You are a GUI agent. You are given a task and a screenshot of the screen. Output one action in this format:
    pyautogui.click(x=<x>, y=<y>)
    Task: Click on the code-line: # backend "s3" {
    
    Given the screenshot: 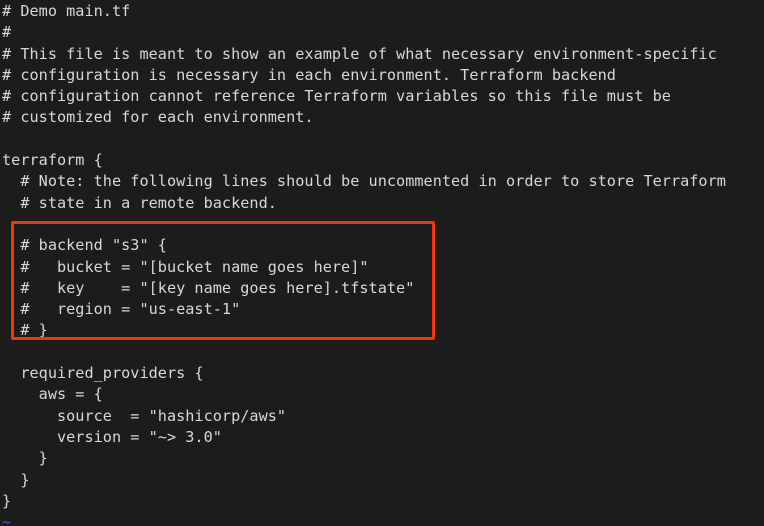 What is the action you would take?
    pyautogui.click(x=84, y=245)
    